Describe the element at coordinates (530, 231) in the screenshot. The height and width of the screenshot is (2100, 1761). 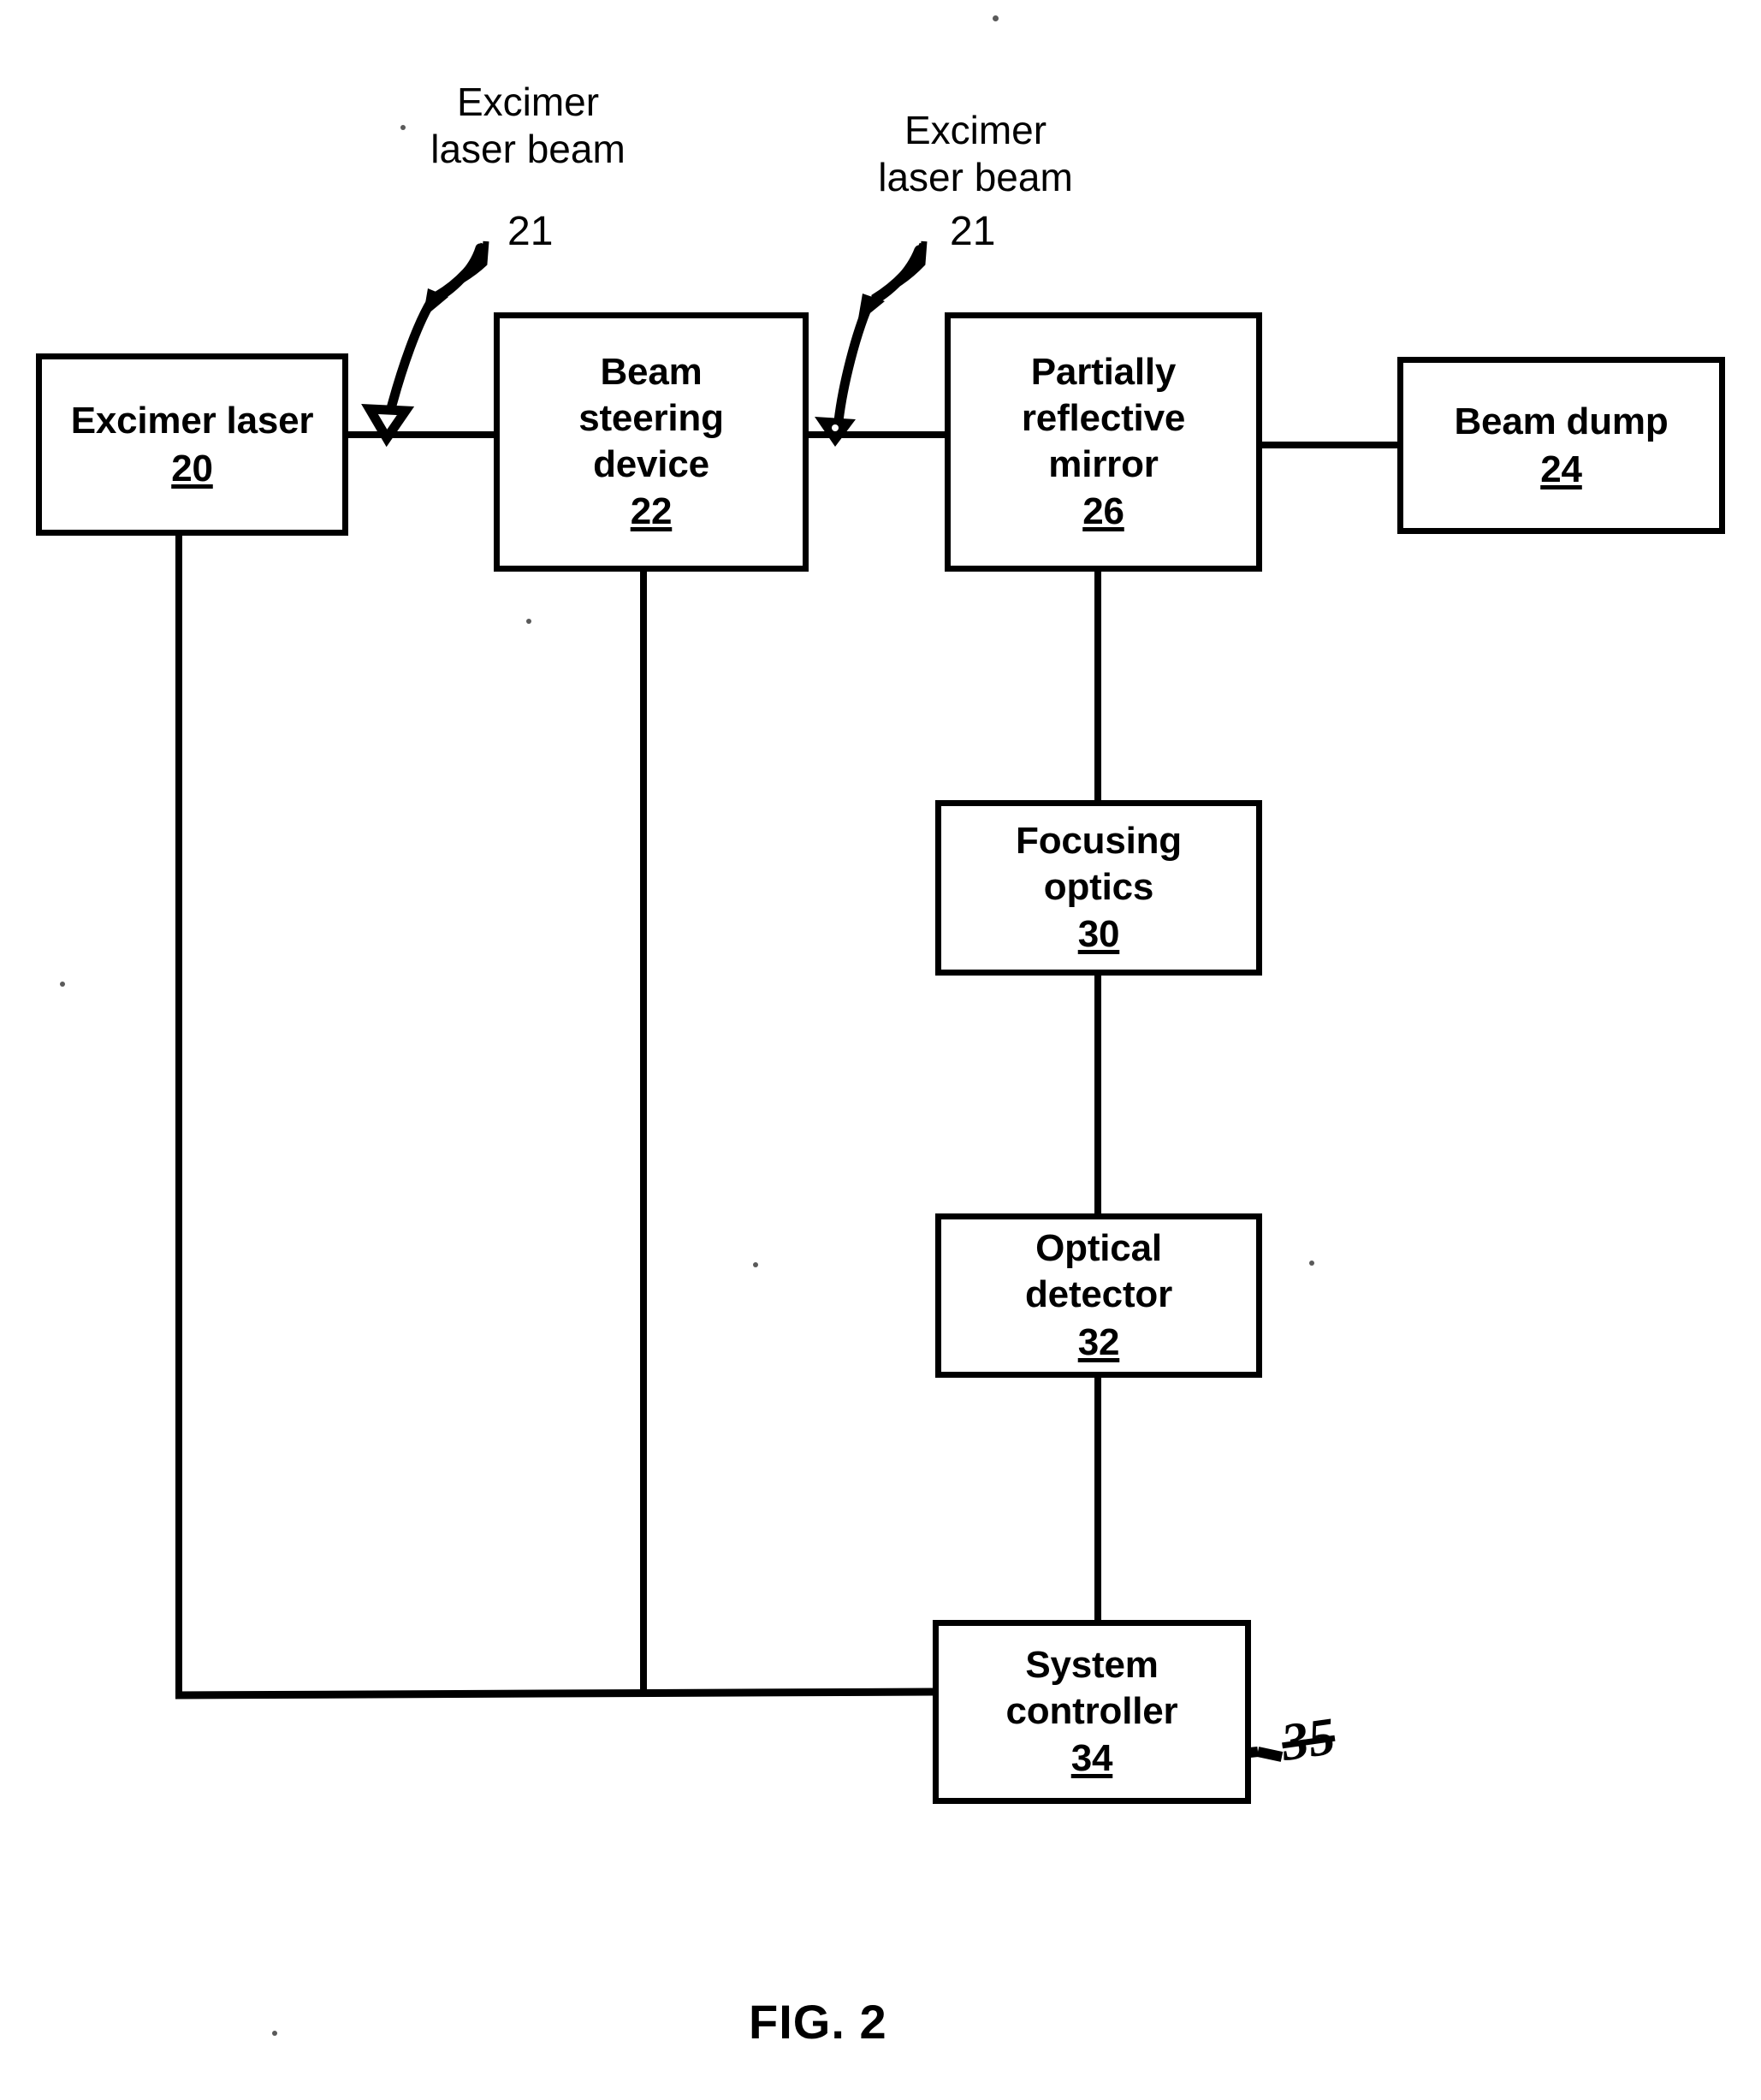
I see `callout-ref-left: 21` at that location.